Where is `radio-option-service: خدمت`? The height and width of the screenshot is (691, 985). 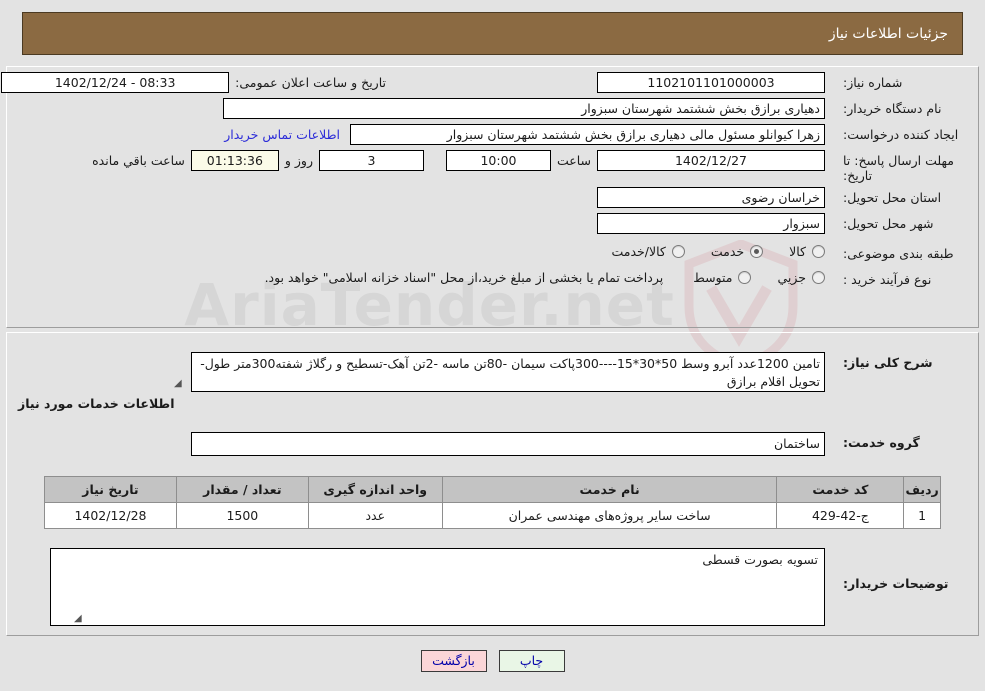
radio-option-service: خدمت is located at coordinates (737, 251).